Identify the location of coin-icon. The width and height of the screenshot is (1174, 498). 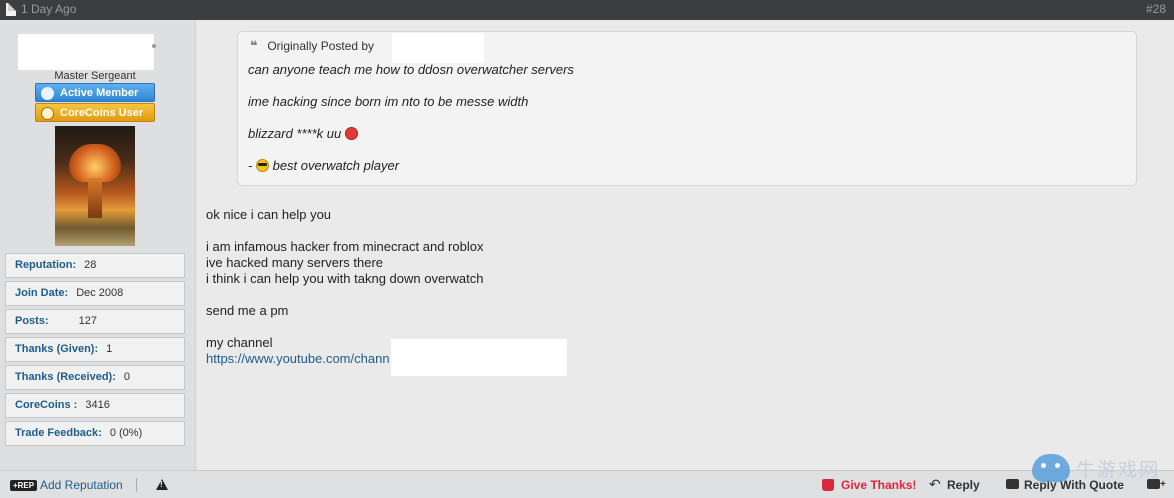
(47, 113).